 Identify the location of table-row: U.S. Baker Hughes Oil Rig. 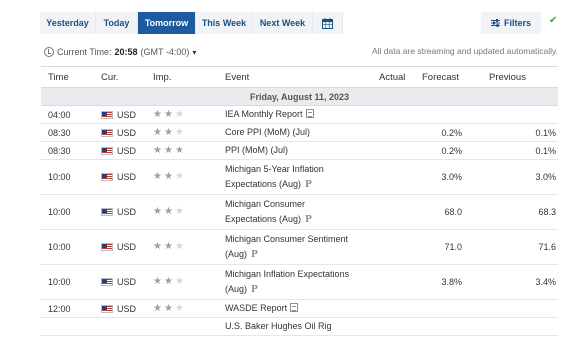
(299, 327).